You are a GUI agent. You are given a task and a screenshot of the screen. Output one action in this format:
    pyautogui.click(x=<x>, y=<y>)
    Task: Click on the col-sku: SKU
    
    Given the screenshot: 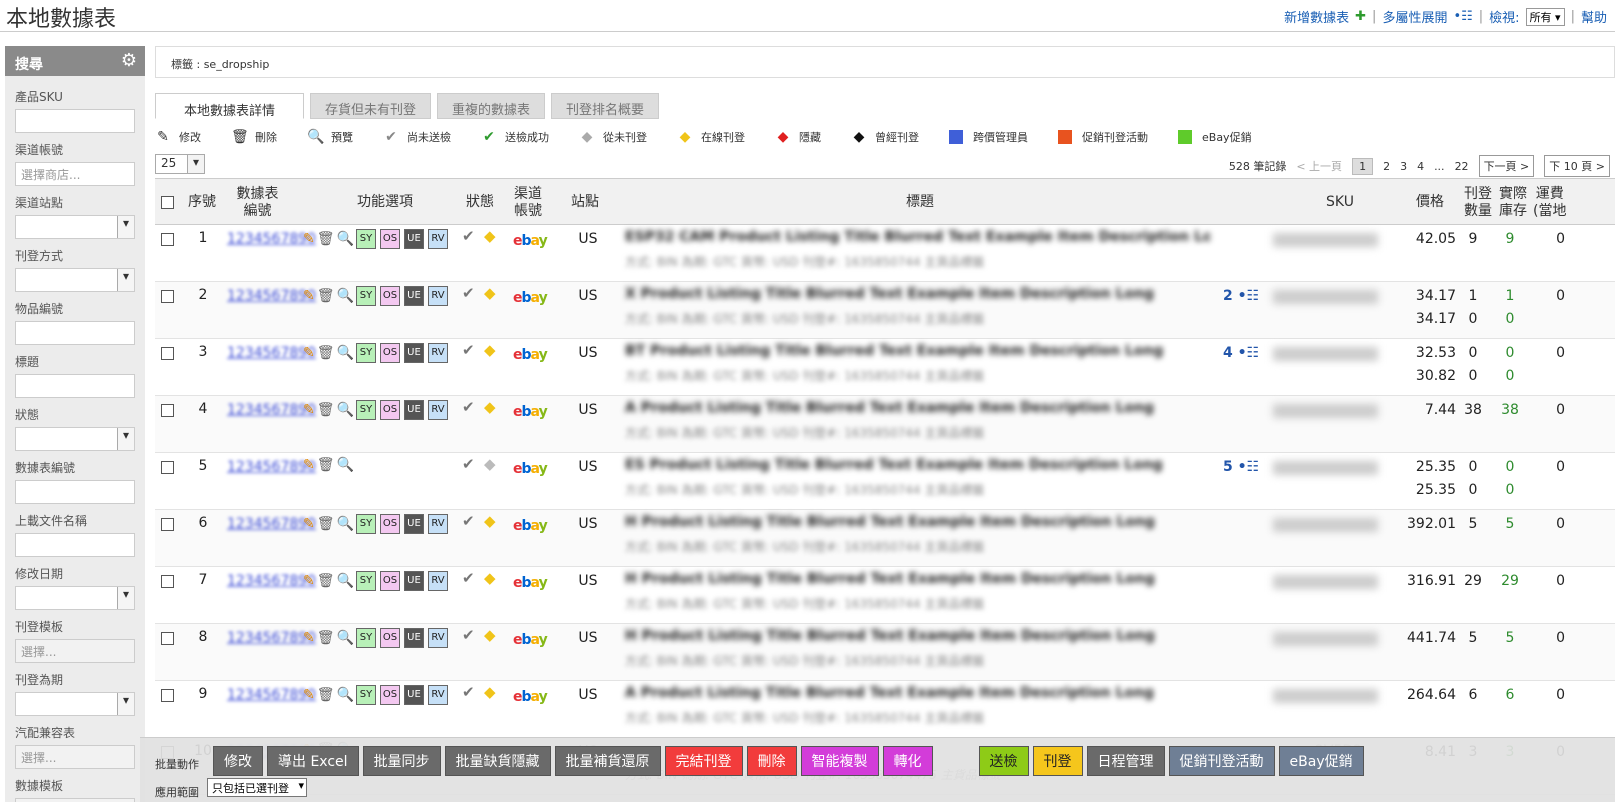 What is the action you would take?
    pyautogui.click(x=1340, y=202)
    